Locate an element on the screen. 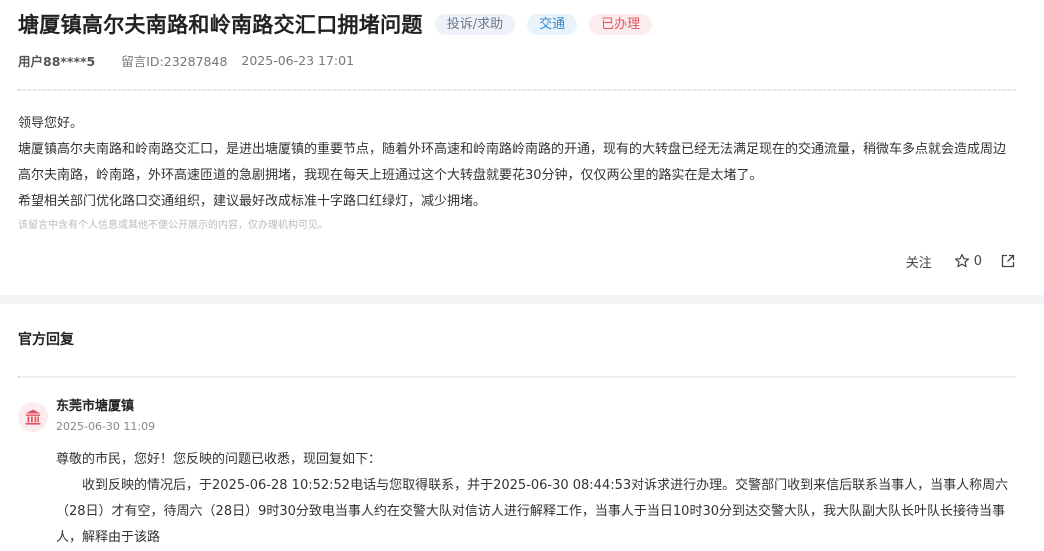  org-info: 东莞市塘厦镇 2025-06-30 11:09 is located at coordinates (105, 416).